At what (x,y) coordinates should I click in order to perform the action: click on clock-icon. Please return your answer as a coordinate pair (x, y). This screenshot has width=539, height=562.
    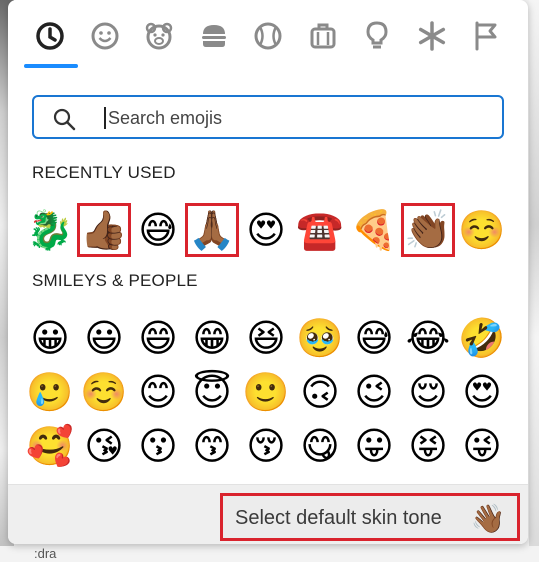
    Looking at the image, I should click on (50, 36).